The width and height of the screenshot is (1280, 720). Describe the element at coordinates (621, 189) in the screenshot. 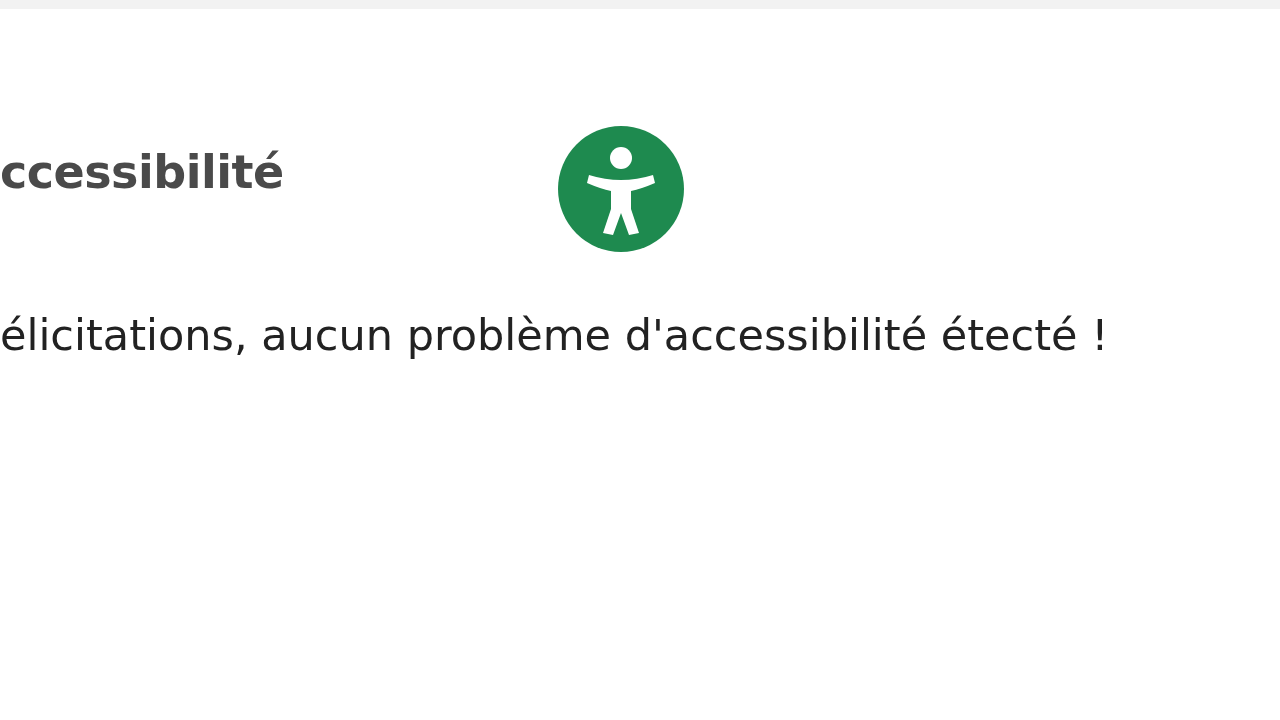

I see `accessibility-icon` at that location.